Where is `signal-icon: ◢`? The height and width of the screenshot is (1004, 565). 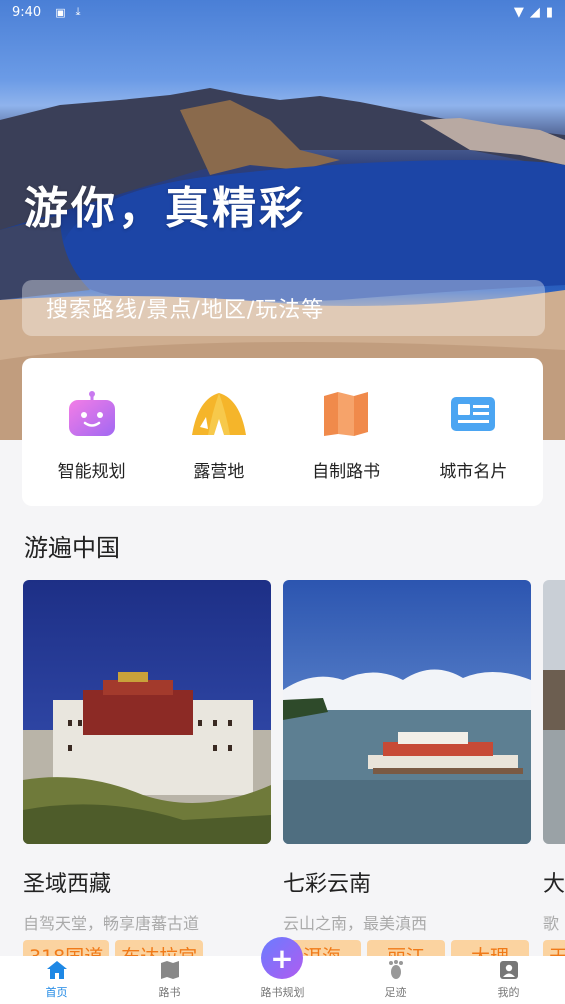 signal-icon: ◢ is located at coordinates (534, 12).